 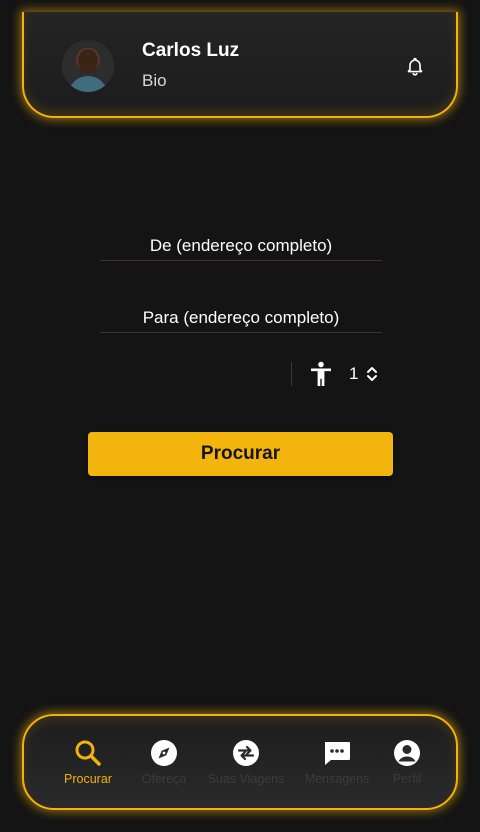 What do you see at coordinates (164, 779) in the screenshot?
I see `nav-label: Ofereça` at bounding box center [164, 779].